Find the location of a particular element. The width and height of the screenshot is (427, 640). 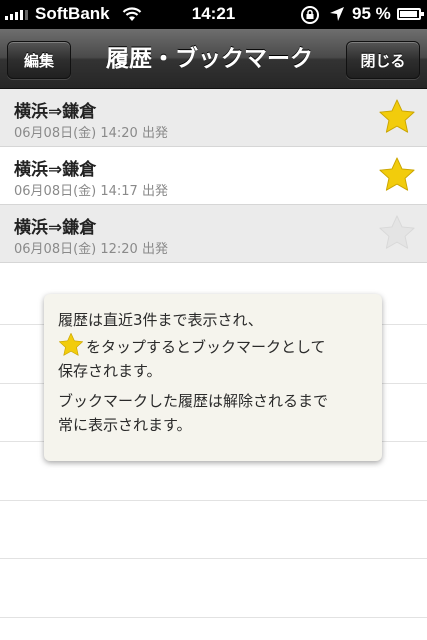

tooltip-text: をタップするとブックマークとして is located at coordinates (206, 347).